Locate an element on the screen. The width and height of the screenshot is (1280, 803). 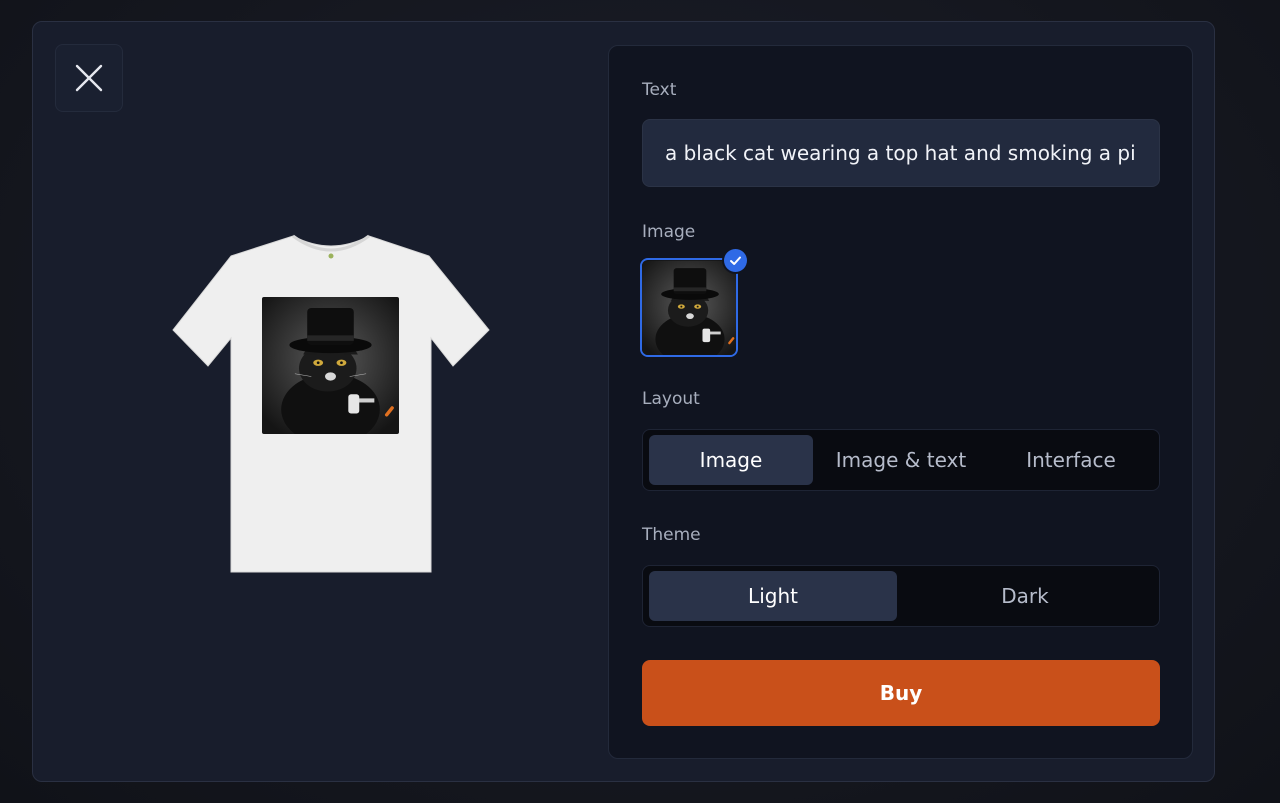
theme-option-light: Light is located at coordinates (773, 596).